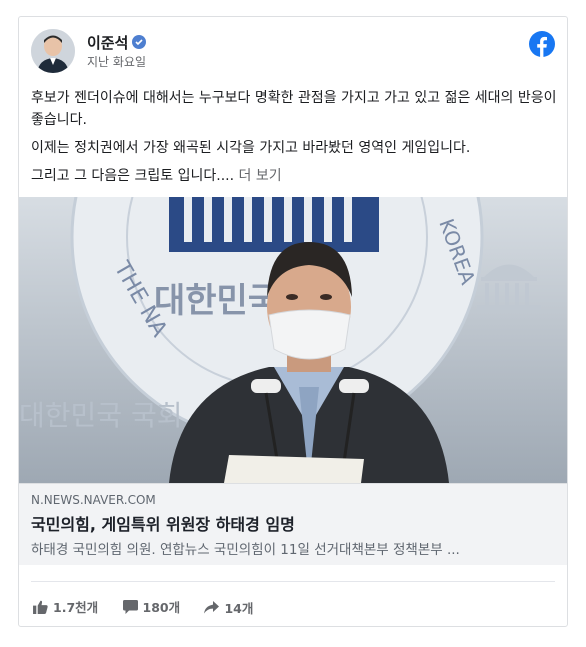  I want to click on comment-count-text: 180개, so click(161, 607).